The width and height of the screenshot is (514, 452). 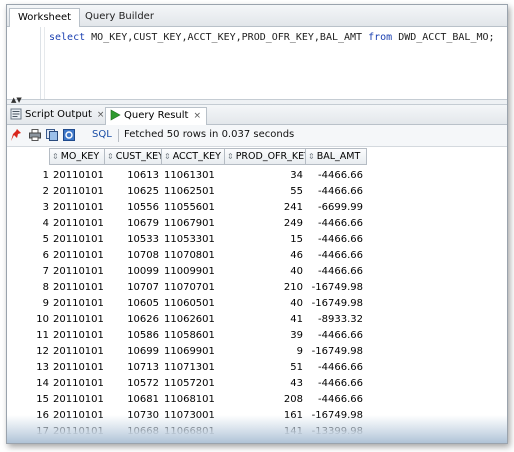 What do you see at coordinates (35, 135) in the screenshot?
I see `print-icon` at bounding box center [35, 135].